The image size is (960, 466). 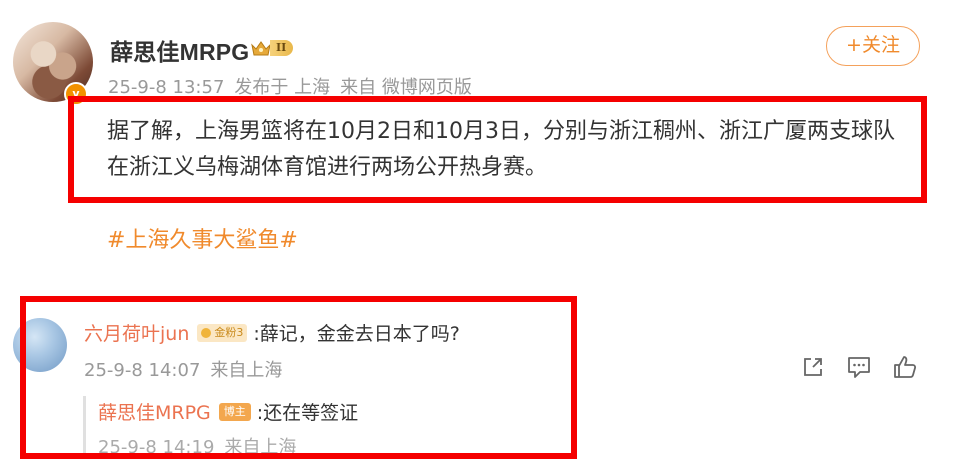 I want to click on post-source: 来自 微博网页版, so click(x=406, y=87).